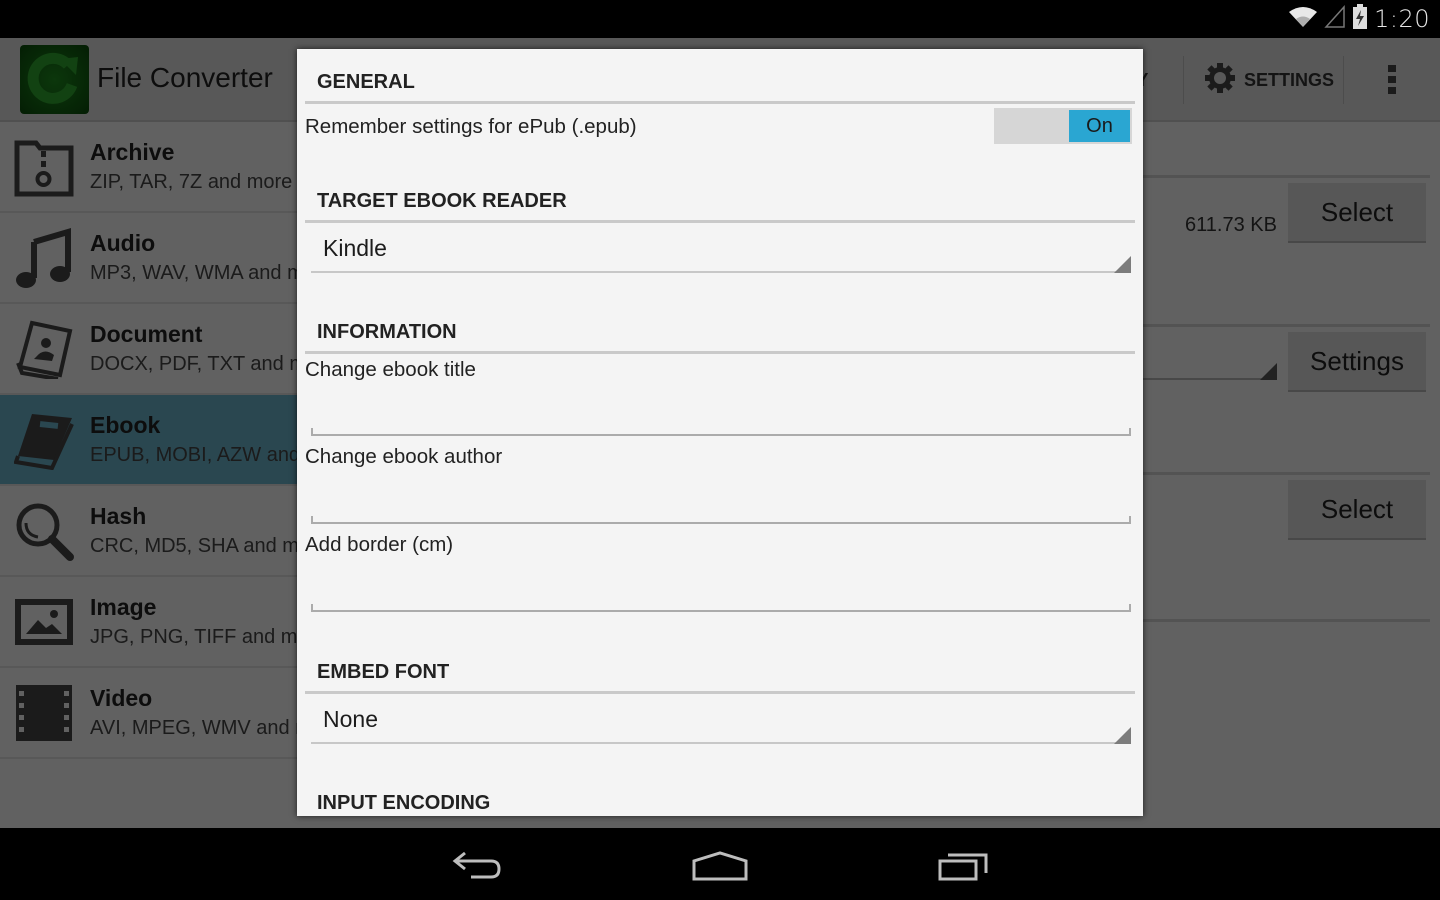  I want to click on clock: 1:20, so click(1402, 19).